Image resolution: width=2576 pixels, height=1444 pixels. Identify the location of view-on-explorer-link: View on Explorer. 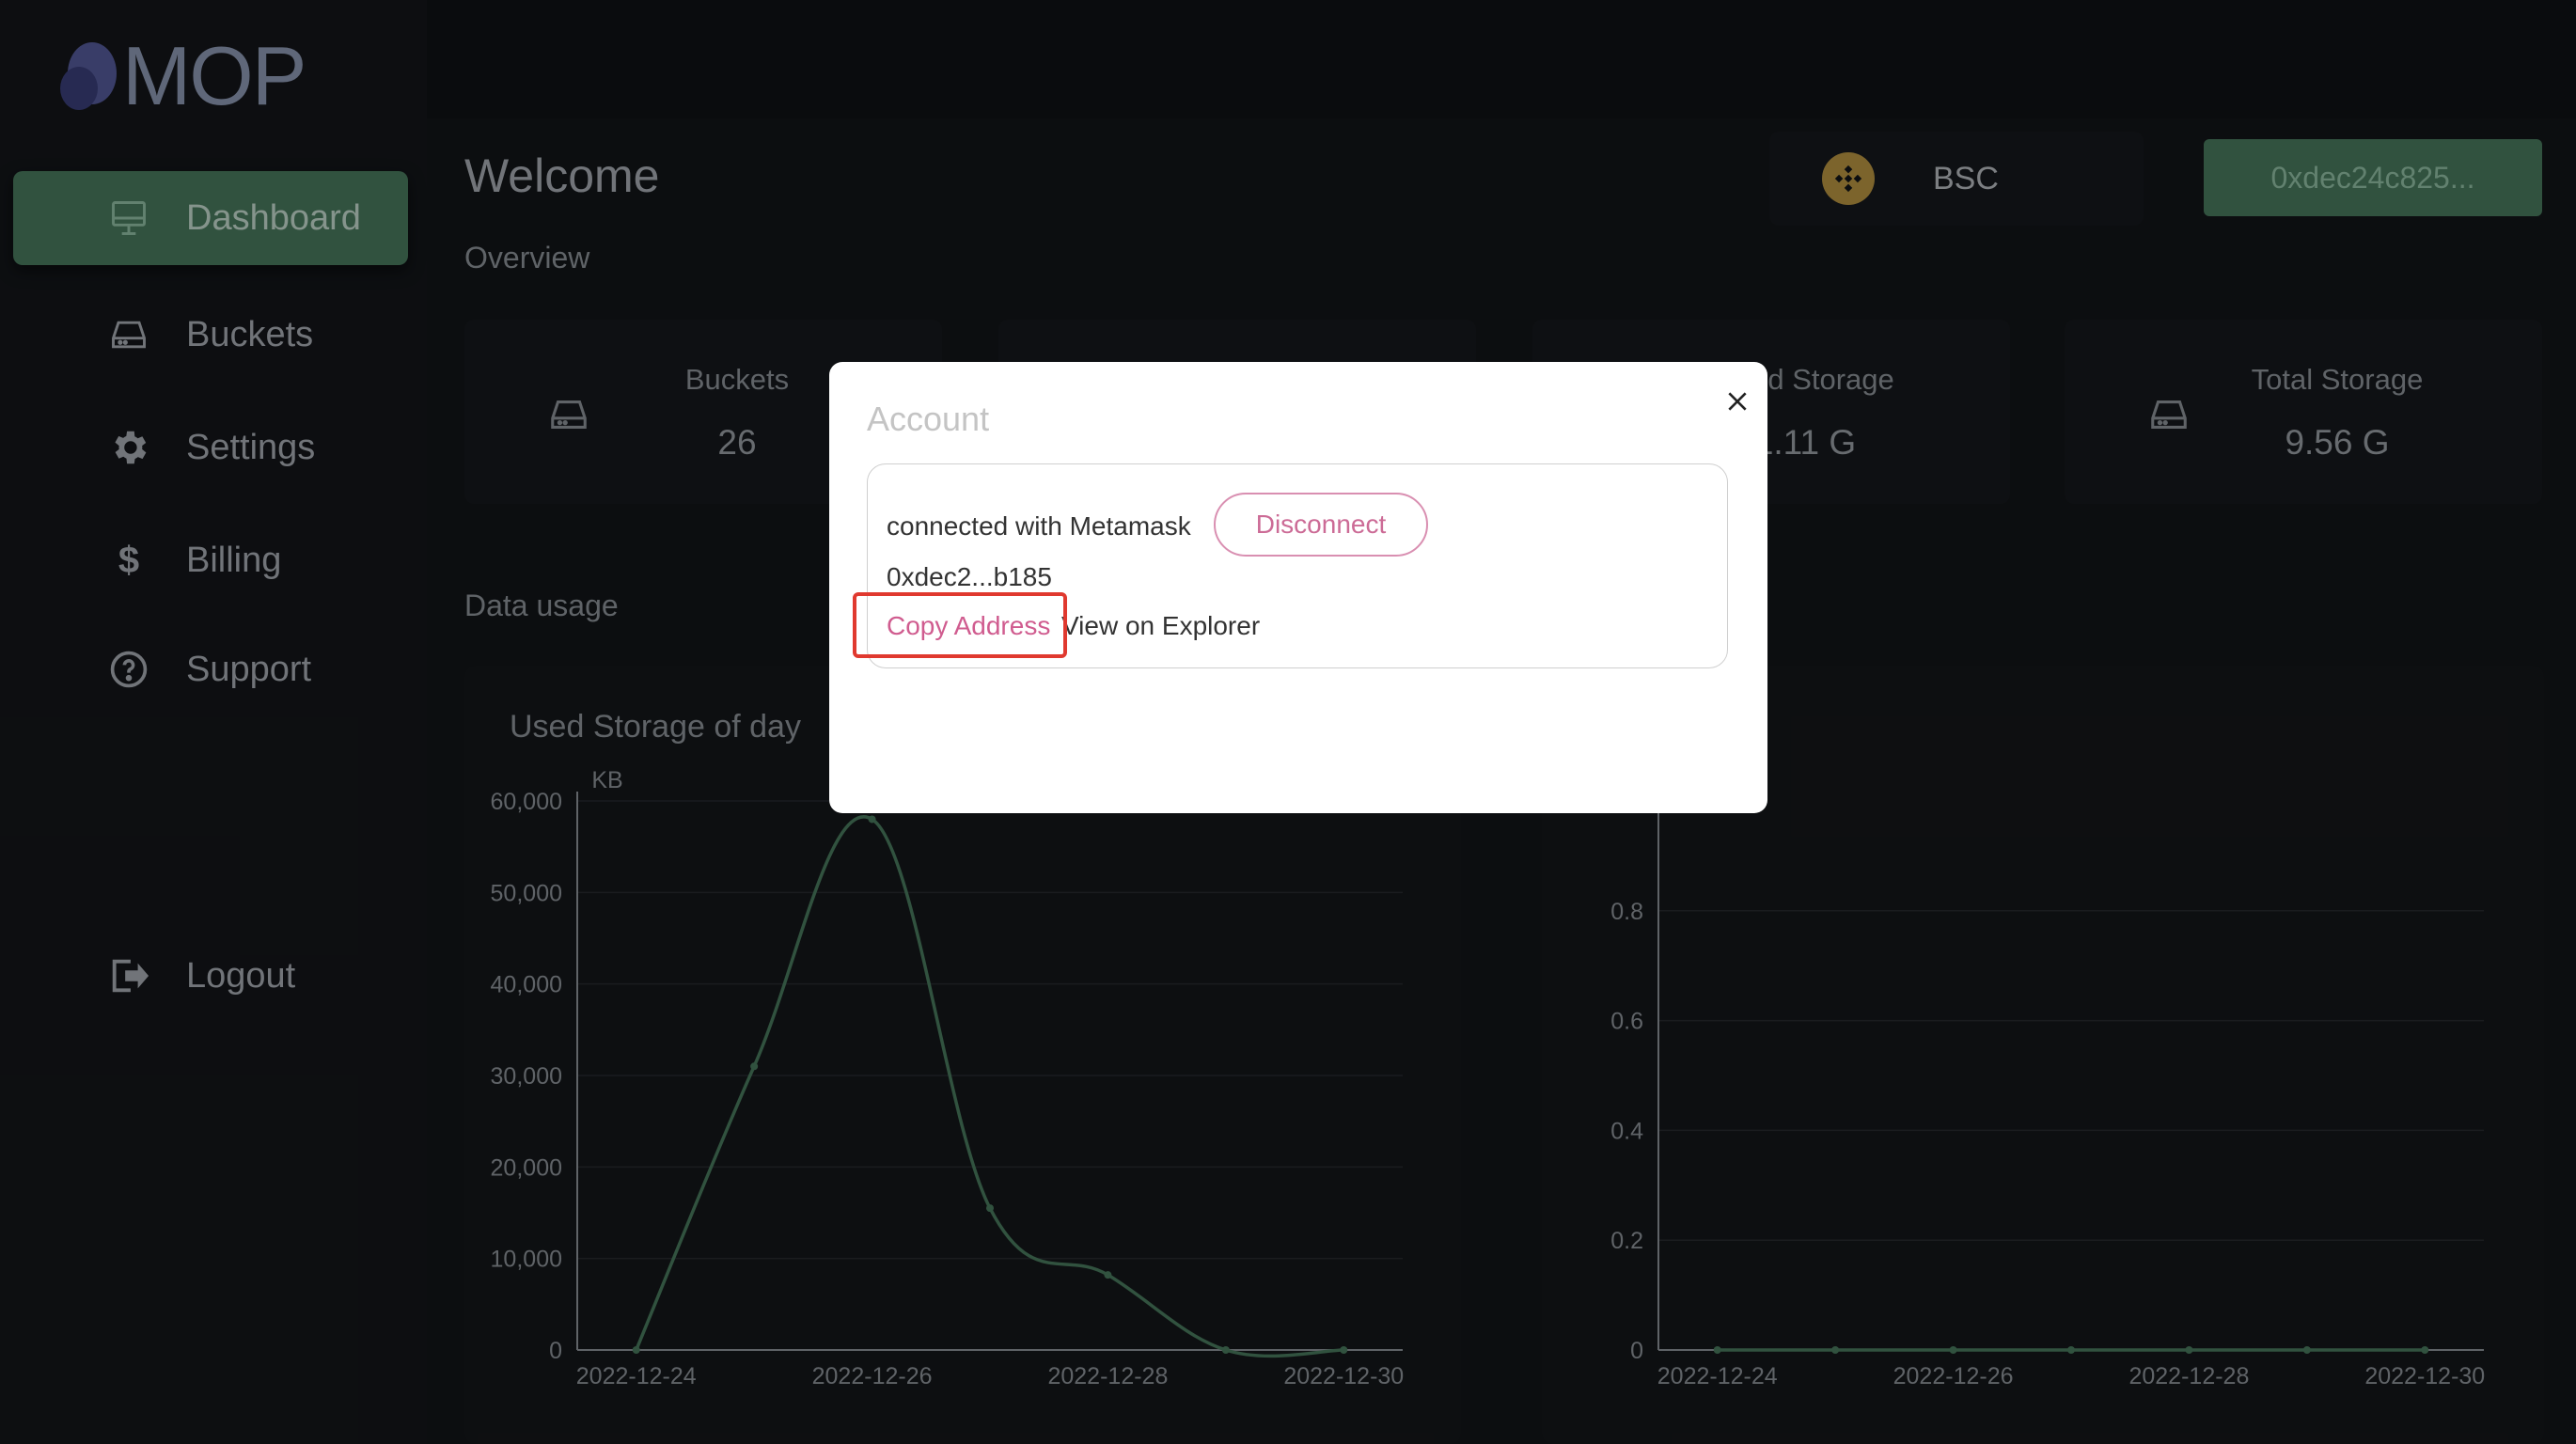
(1160, 626).